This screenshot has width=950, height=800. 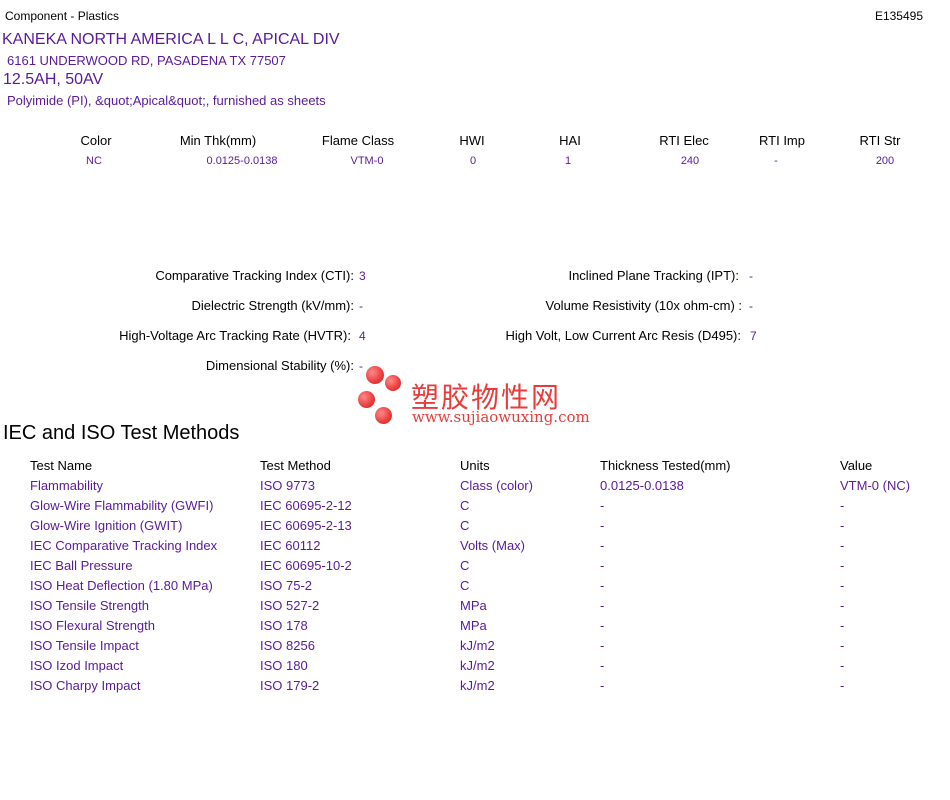 What do you see at coordinates (898, 16) in the screenshot?
I see `file-number: E135495` at bounding box center [898, 16].